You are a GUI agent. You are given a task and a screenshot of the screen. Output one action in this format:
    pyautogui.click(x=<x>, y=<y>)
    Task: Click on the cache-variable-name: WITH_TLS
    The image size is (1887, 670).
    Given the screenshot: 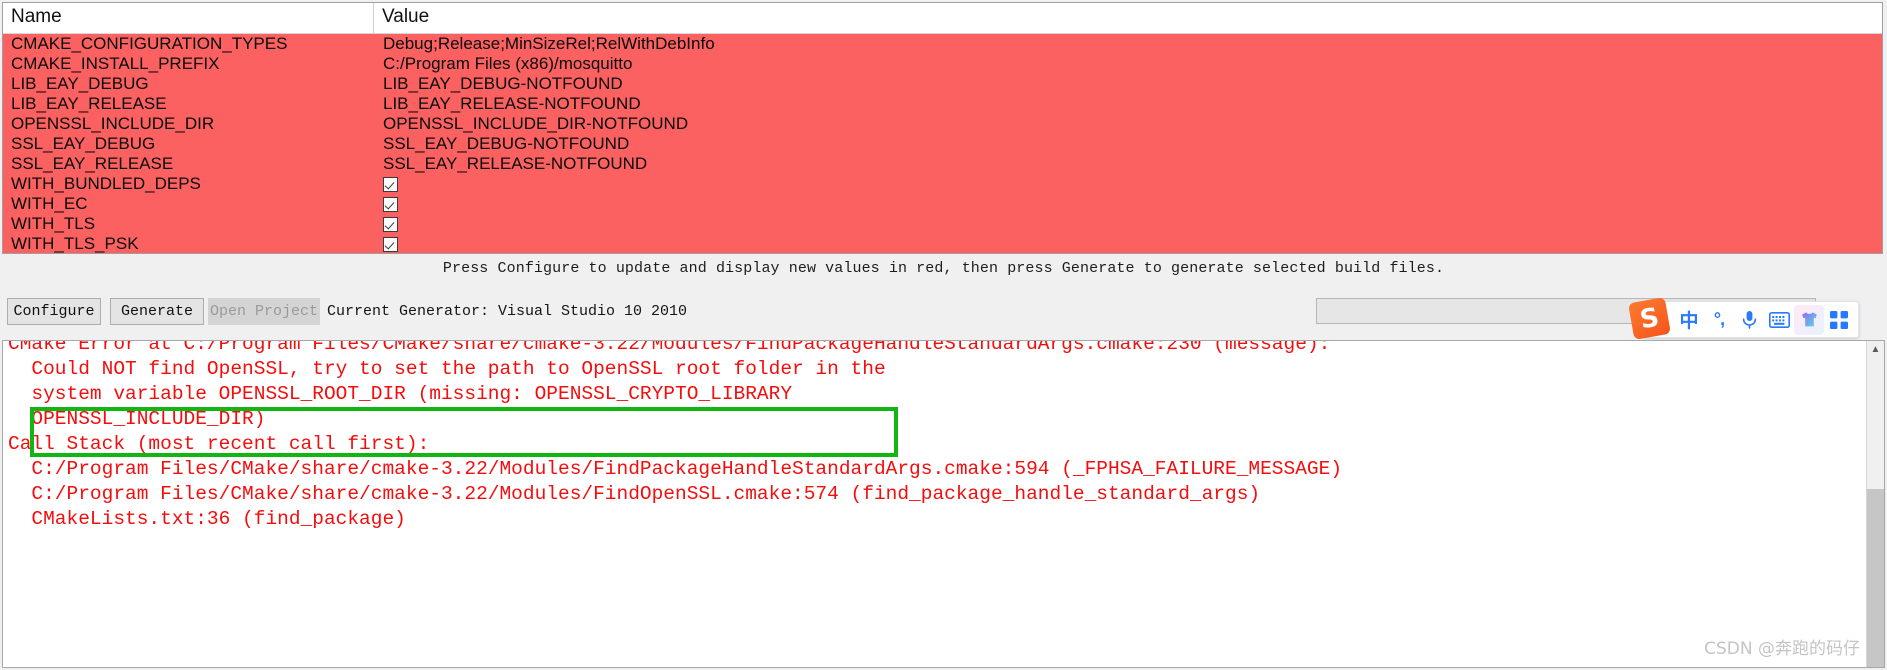 What is the action you would take?
    pyautogui.click(x=53, y=223)
    